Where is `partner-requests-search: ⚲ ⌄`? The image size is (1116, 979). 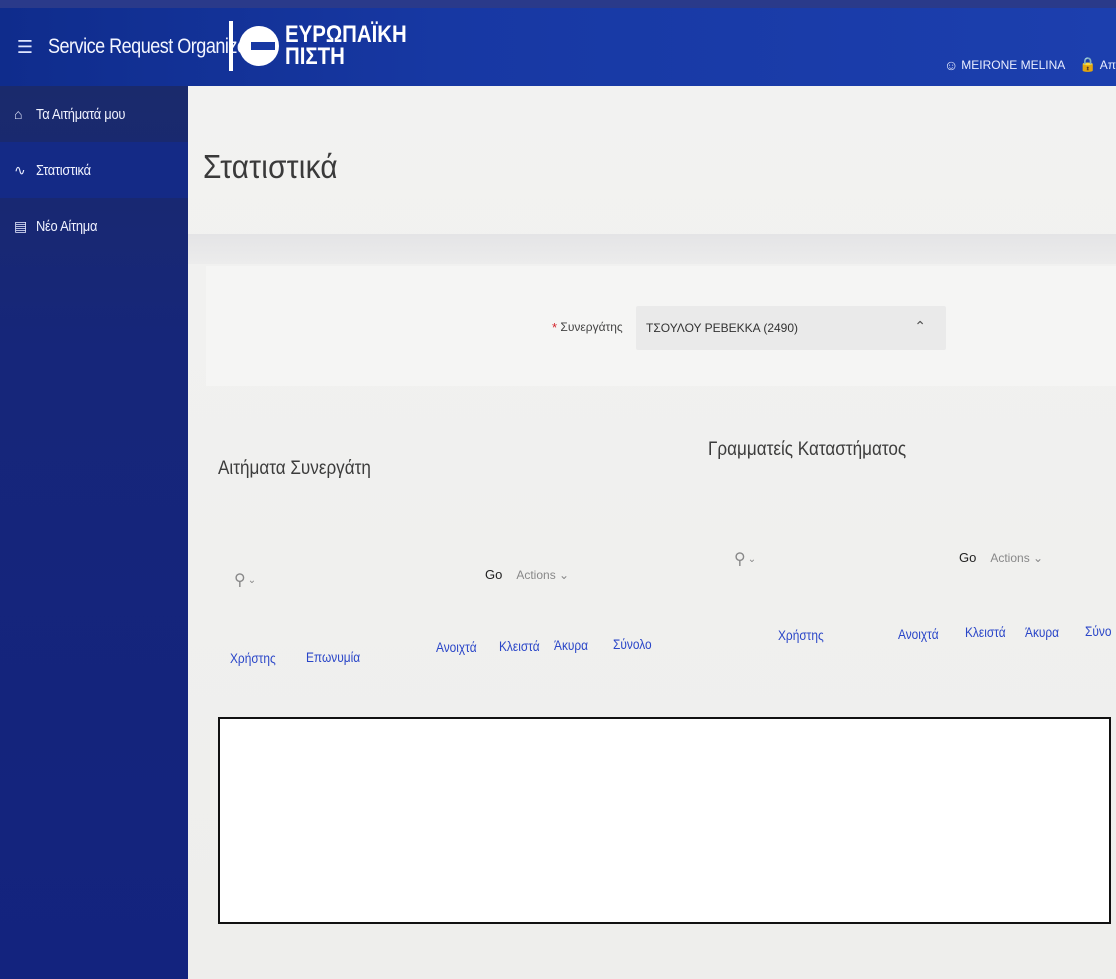 partner-requests-search: ⚲ ⌄ is located at coordinates (245, 580).